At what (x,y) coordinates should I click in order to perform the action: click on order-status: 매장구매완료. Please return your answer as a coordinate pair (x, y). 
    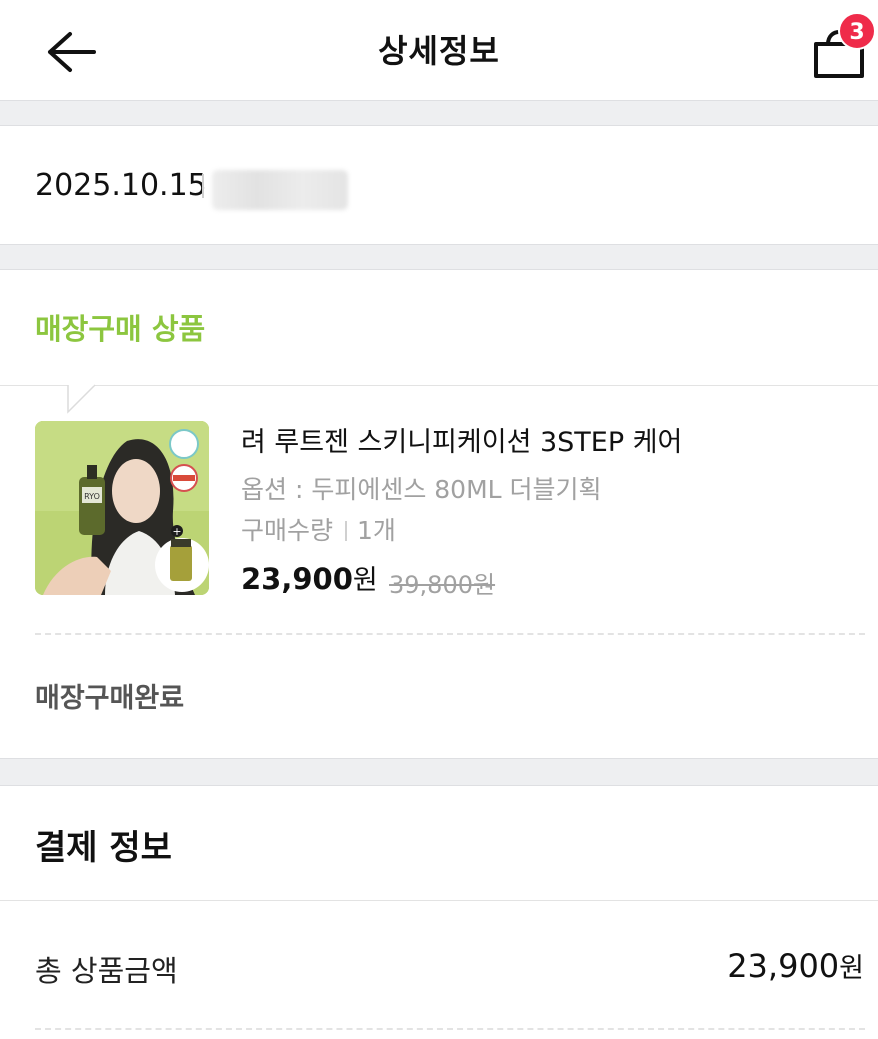
    Looking at the image, I should click on (110, 698).